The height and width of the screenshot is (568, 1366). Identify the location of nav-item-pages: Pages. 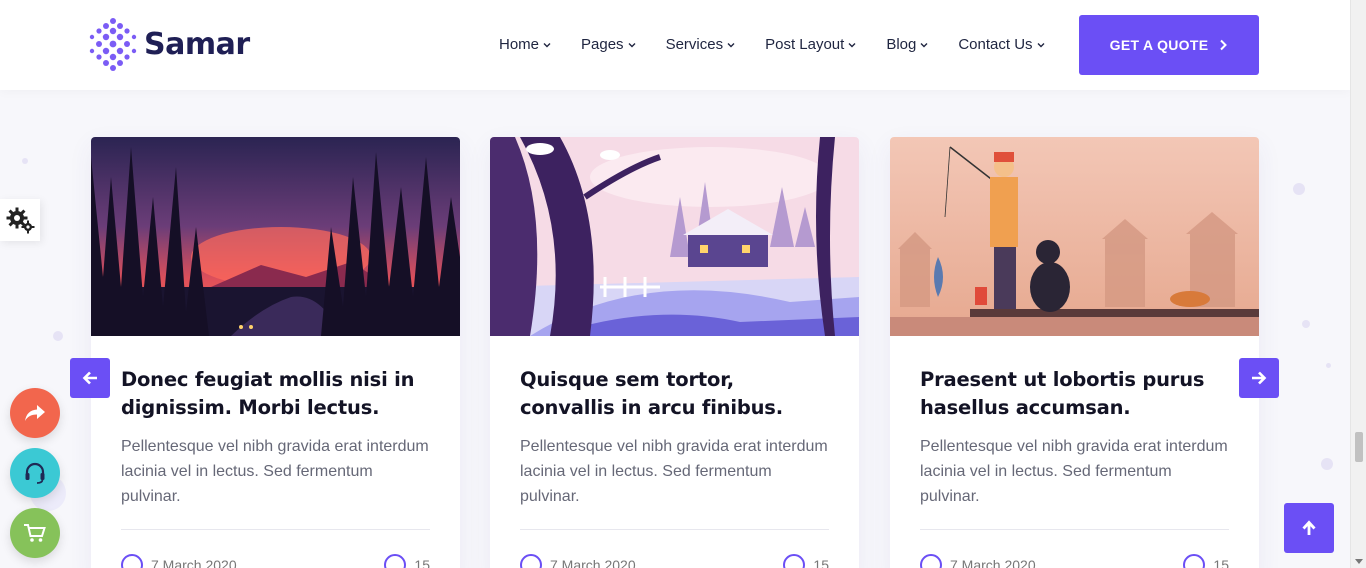
(608, 44).